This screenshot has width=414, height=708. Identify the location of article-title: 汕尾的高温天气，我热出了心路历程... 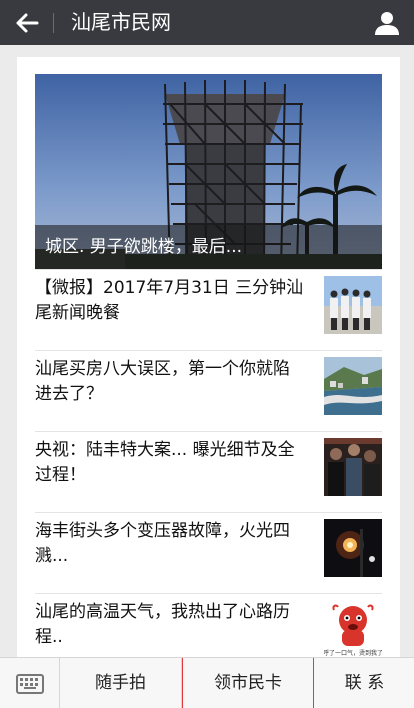
(162, 624).